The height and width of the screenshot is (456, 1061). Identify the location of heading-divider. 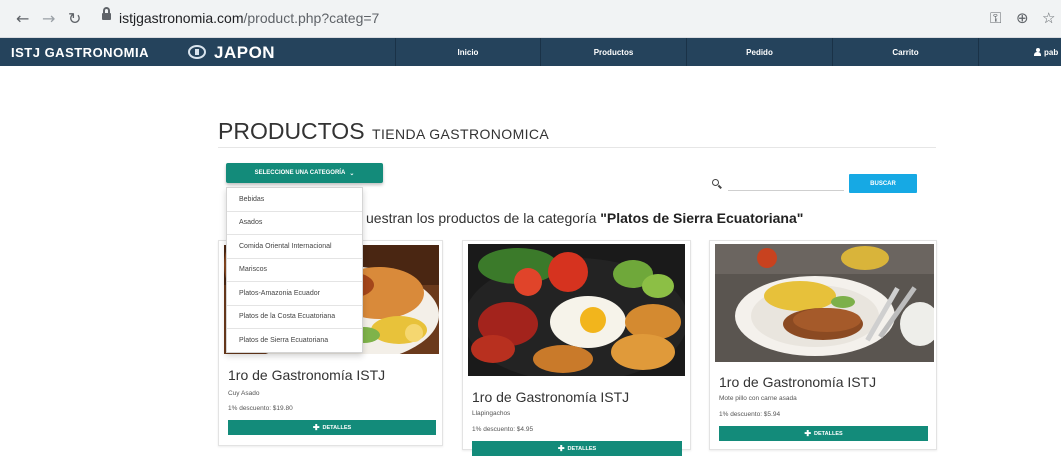
(577, 147).